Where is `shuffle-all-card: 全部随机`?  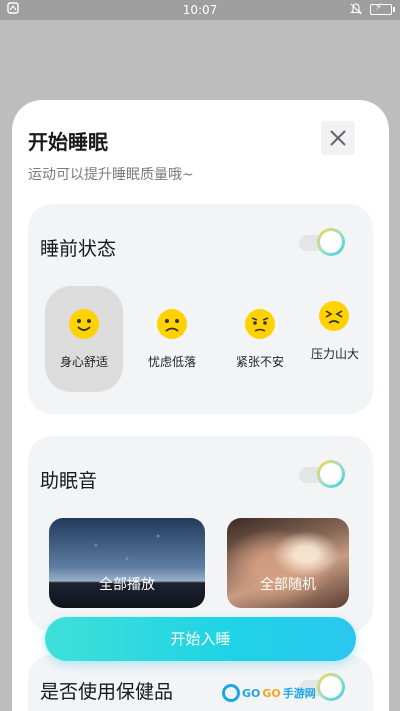
shuffle-all-card: 全部随机 is located at coordinates (288, 563).